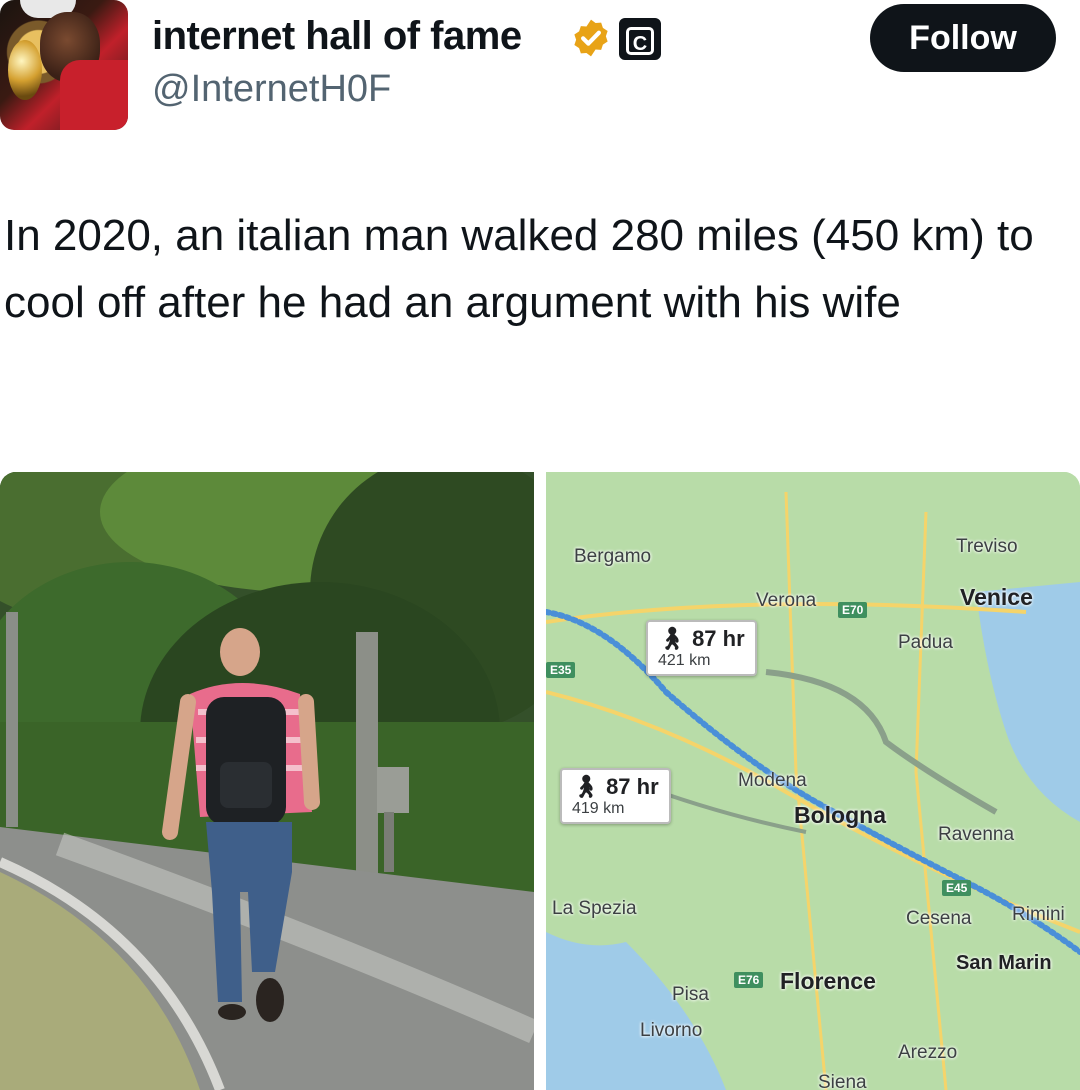 The width and height of the screenshot is (1080, 1090). What do you see at coordinates (1004, 963) in the screenshot?
I see `map-label-san-marino: San Marin` at bounding box center [1004, 963].